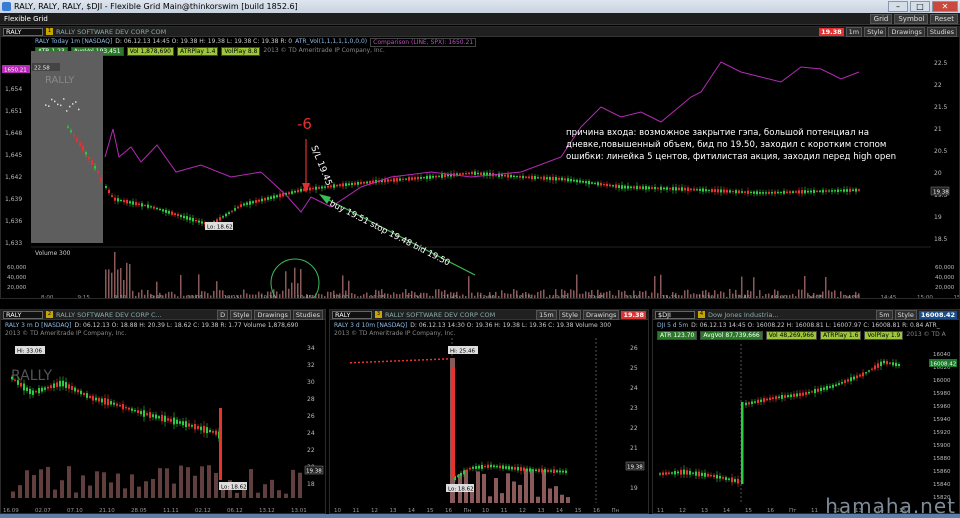 The height and width of the screenshot is (518, 960). Describe the element at coordinates (945, 278) in the screenshot. I see `volume-axis-label: 40,000` at that location.